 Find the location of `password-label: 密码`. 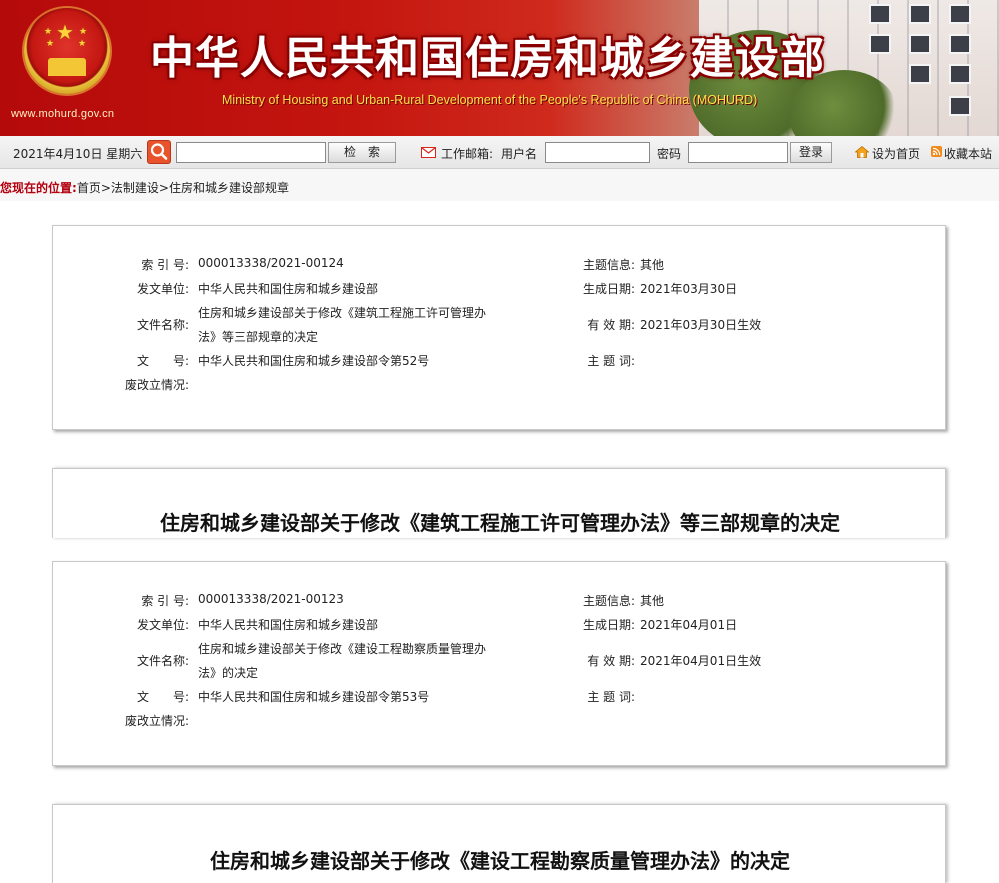

password-label: 密码 is located at coordinates (669, 154).